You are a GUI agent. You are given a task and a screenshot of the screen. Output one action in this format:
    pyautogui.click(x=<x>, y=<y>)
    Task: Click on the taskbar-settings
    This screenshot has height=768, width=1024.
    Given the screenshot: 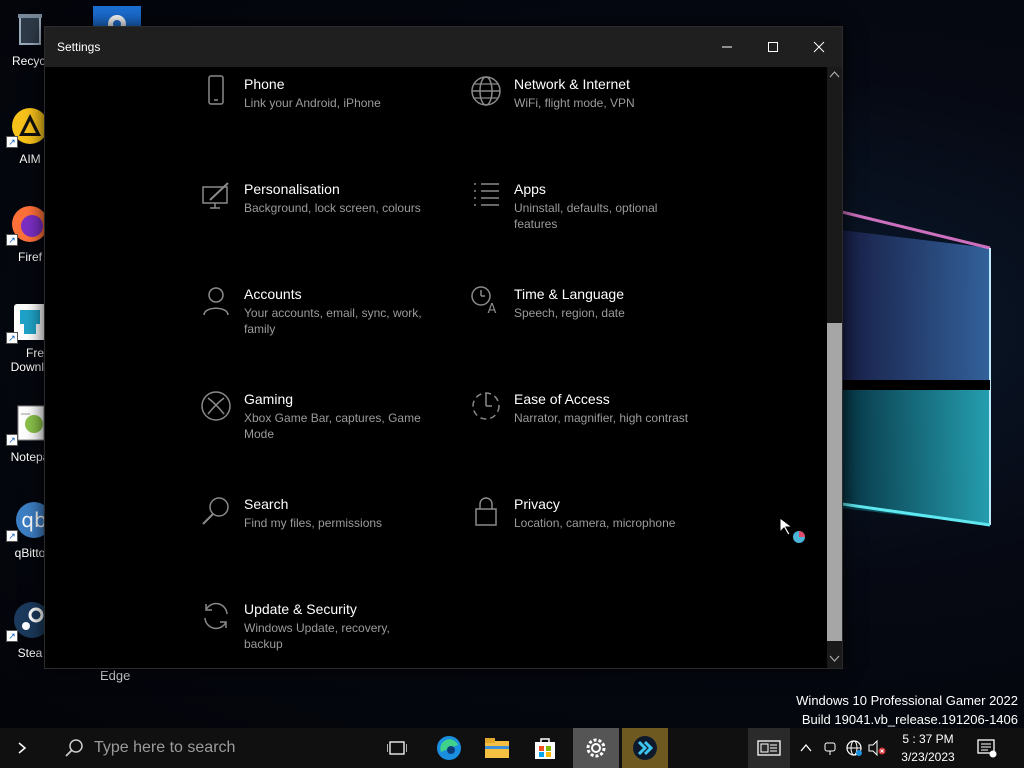 What is the action you would take?
    pyautogui.click(x=596, y=748)
    